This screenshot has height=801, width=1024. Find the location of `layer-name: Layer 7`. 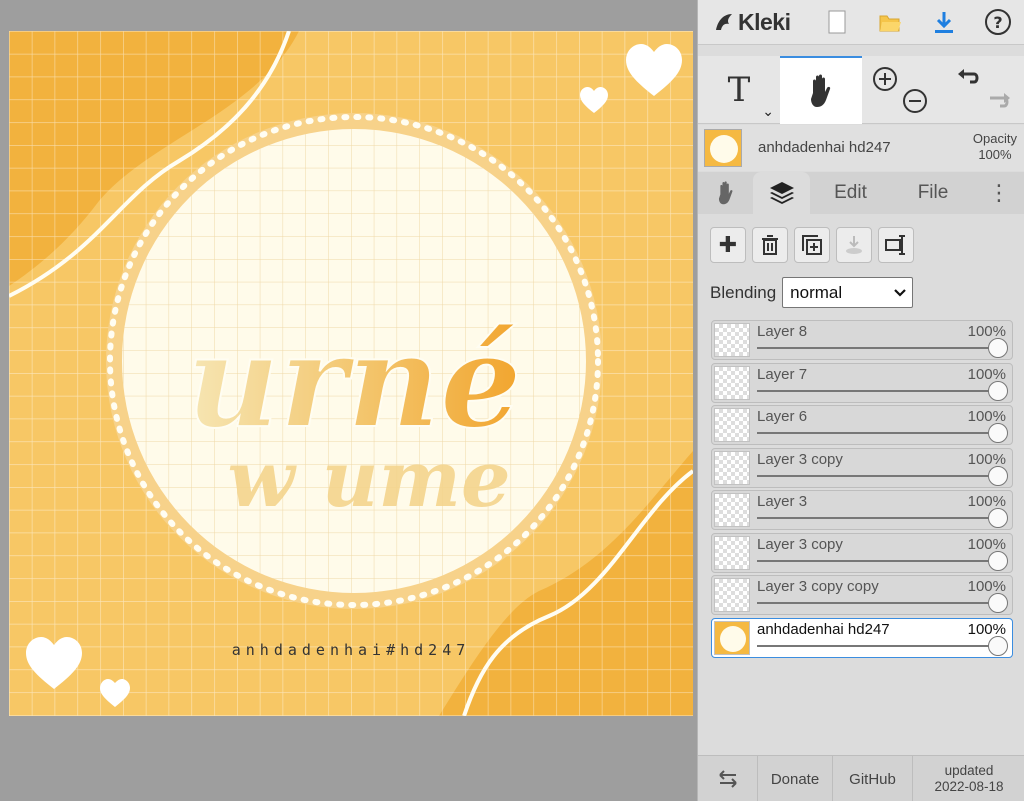

layer-name: Layer 7 is located at coordinates (782, 374).